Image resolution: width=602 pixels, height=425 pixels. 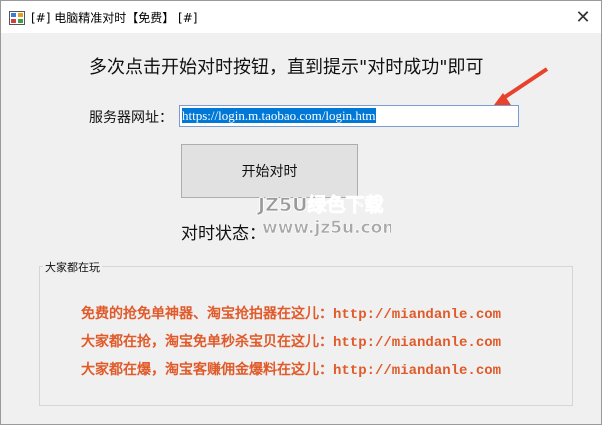 I want to click on window-title: [#] 电脑精准对时【免费】 [#], so click(x=114, y=18).